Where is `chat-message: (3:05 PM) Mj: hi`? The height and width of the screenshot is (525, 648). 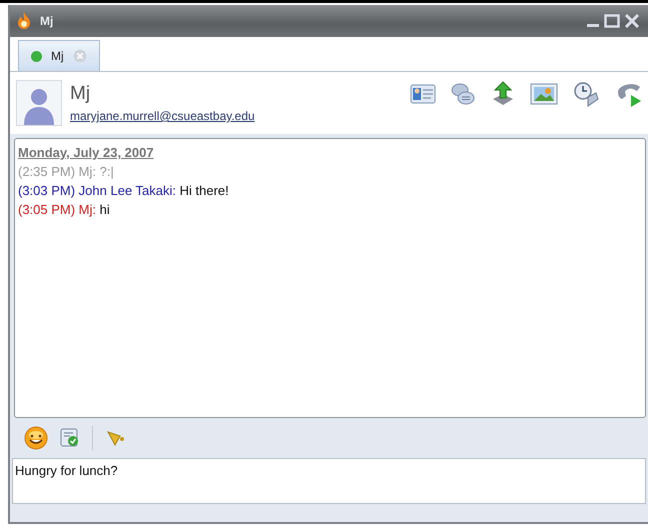 chat-message: (3:05 PM) Mj: hi is located at coordinates (64, 210).